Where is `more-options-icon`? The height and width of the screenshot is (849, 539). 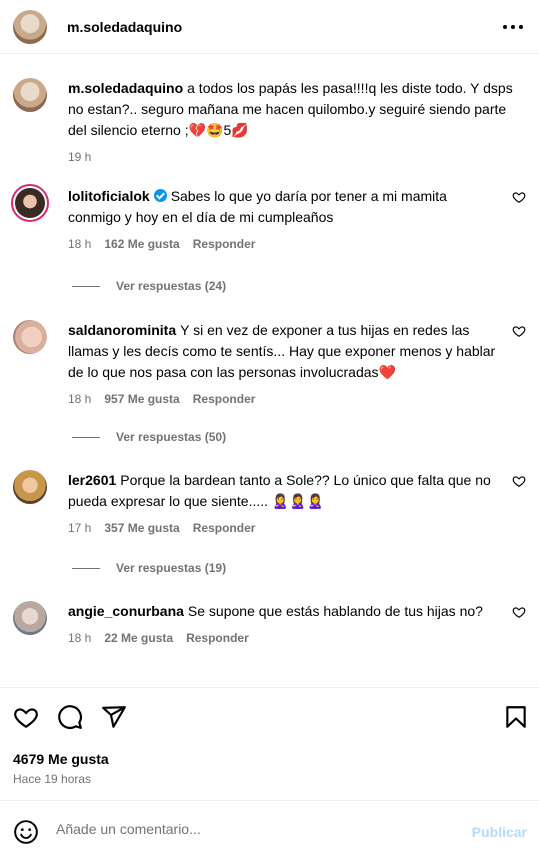 more-options-icon is located at coordinates (513, 27).